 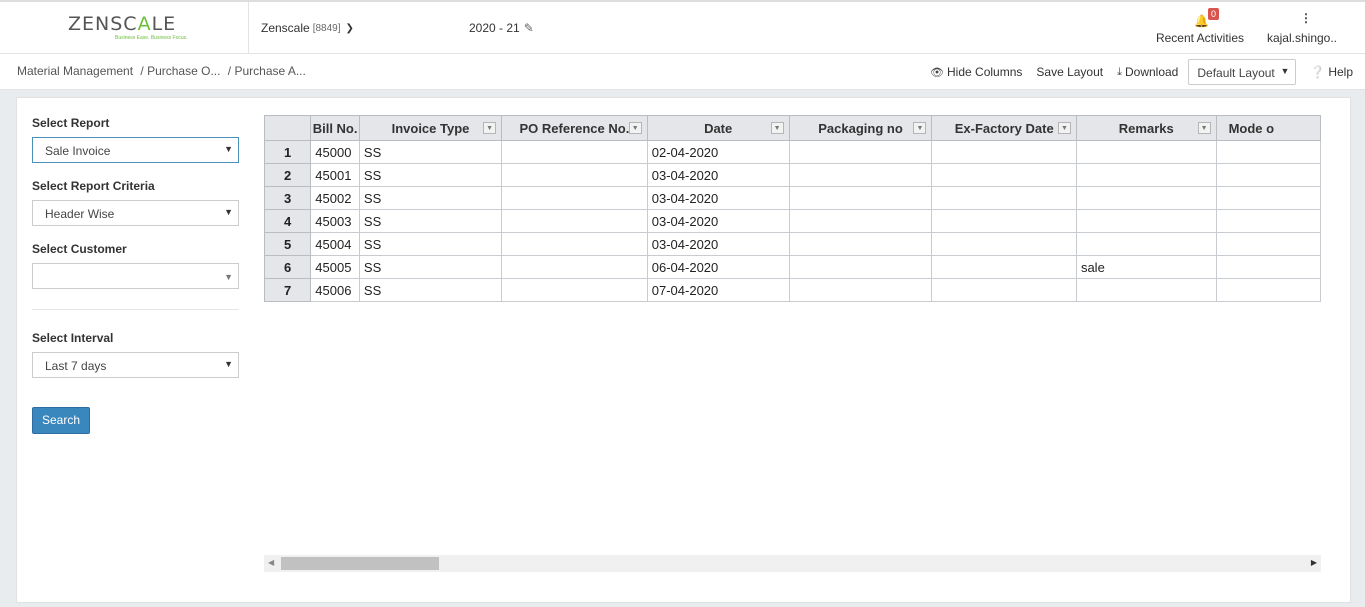 I want to click on table-row: 1 45000 SS 02-04-2020, so click(x=792, y=152).